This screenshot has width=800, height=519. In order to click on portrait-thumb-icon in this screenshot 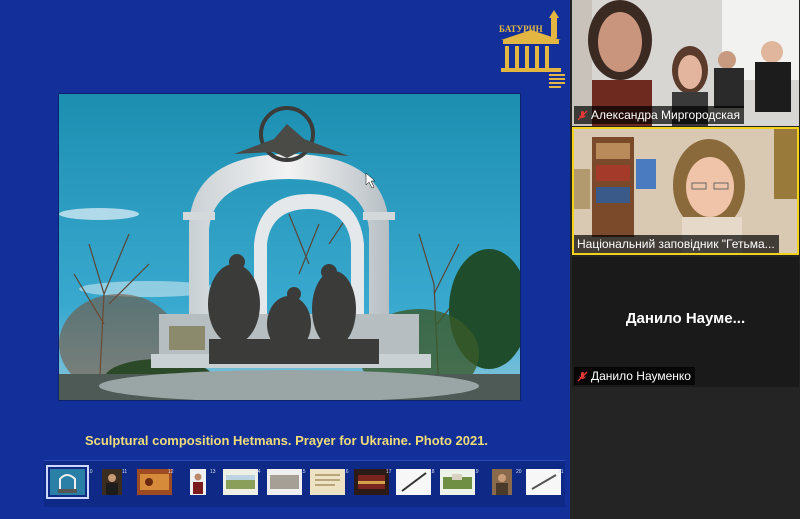, I will do `click(501, 482)`.